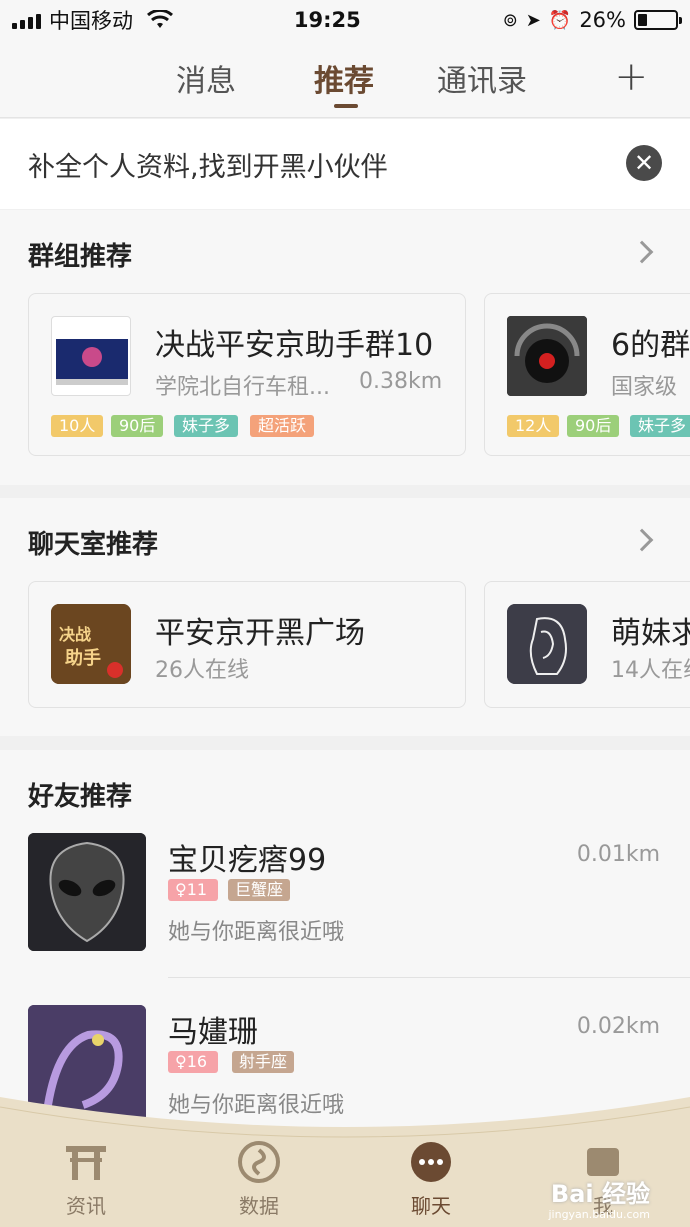 The width and height of the screenshot is (690, 1227). What do you see at coordinates (213, 1032) in the screenshot?
I see `friend-name: 马嫿珊` at bounding box center [213, 1032].